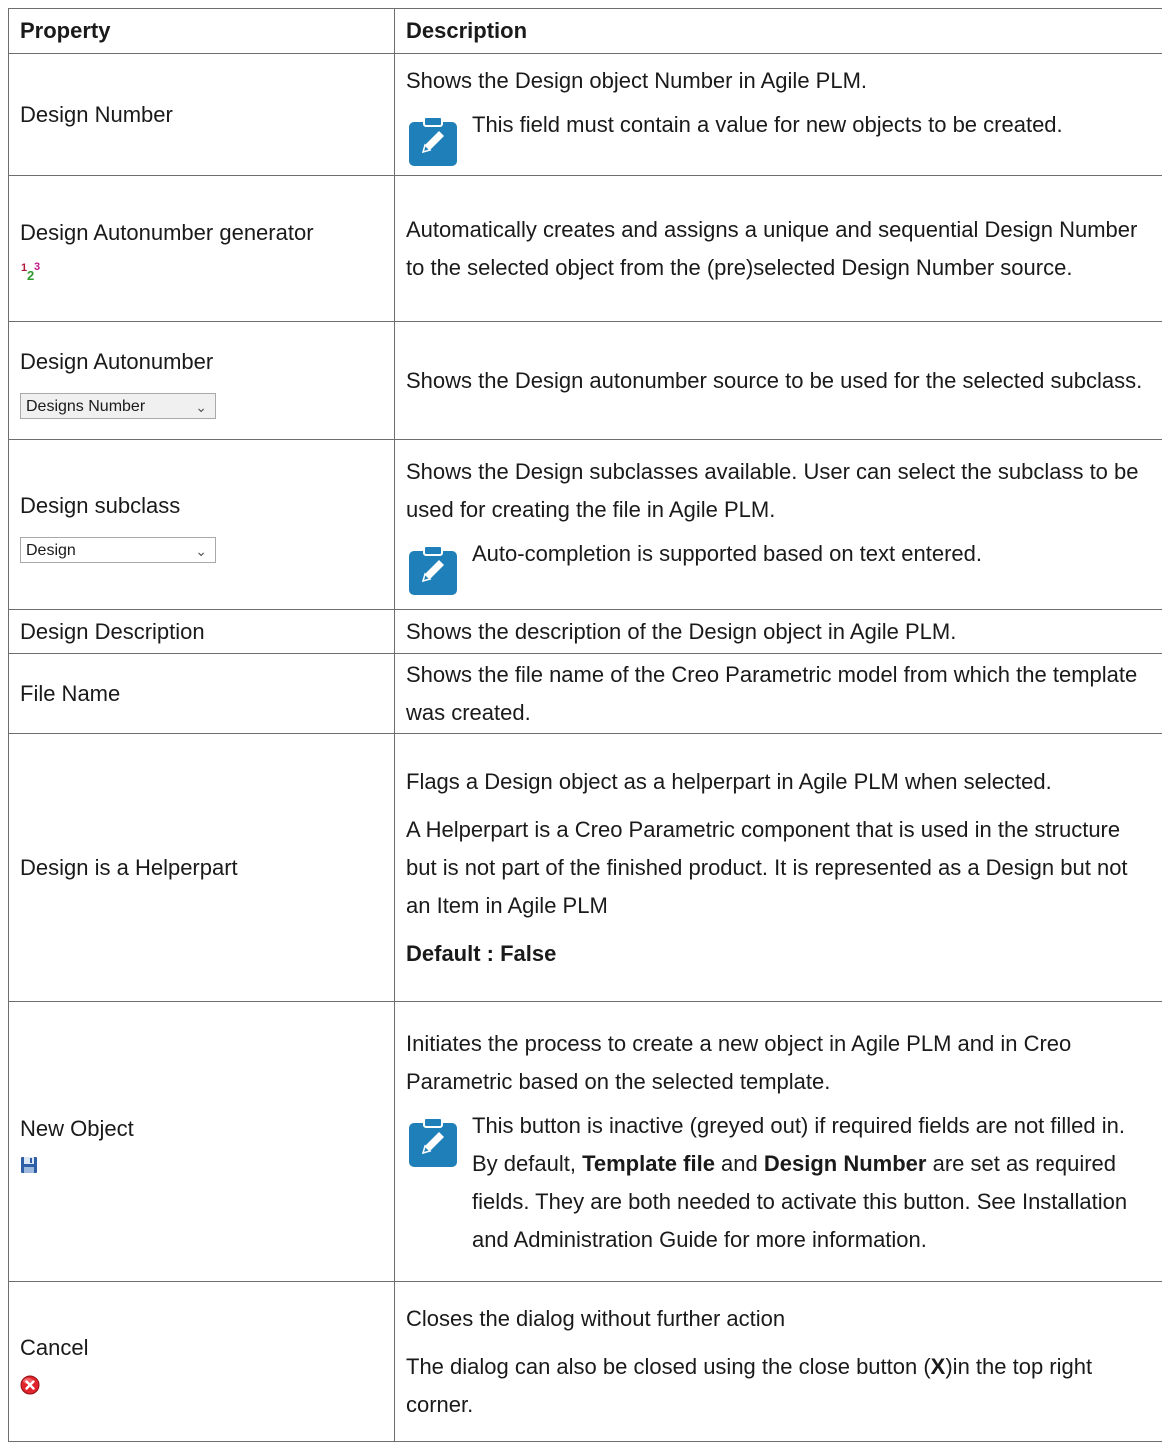 This screenshot has height=1442, width=1162. I want to click on default-value: Default : False, so click(778, 954).